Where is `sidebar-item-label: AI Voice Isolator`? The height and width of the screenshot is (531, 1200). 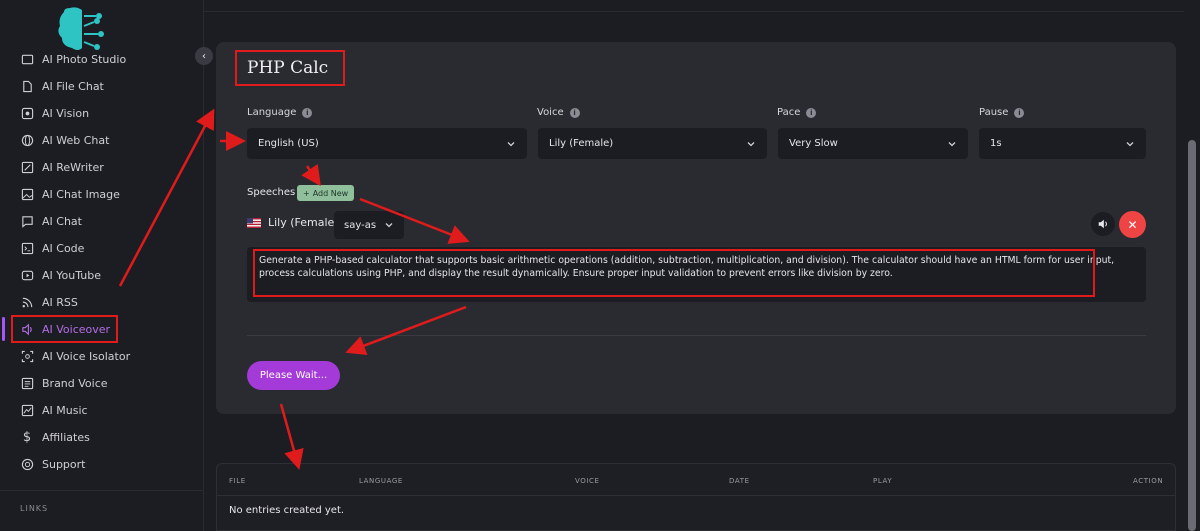 sidebar-item-label: AI Voice Isolator is located at coordinates (86, 356).